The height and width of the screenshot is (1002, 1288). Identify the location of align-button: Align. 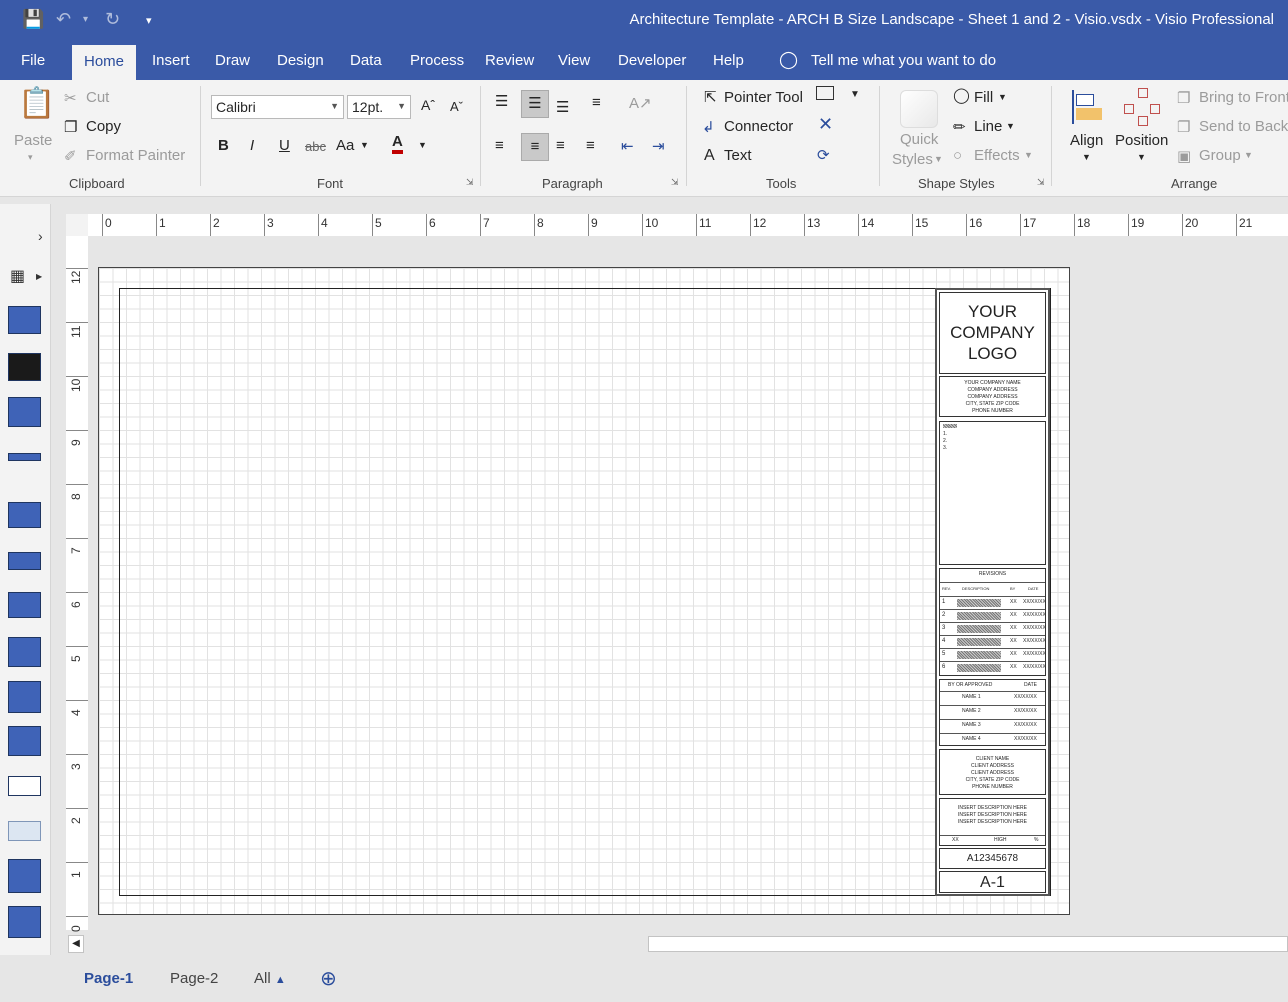
(1086, 140).